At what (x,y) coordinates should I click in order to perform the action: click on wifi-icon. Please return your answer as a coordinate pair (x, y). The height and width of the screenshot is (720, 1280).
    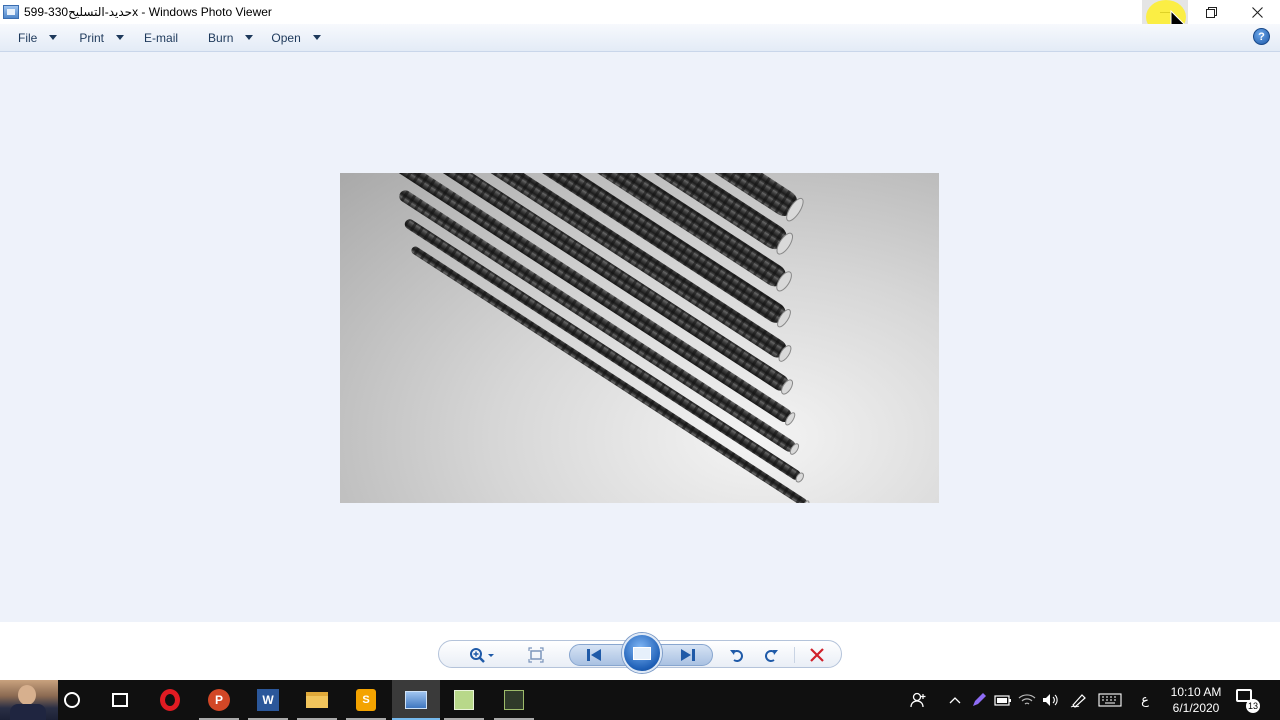
    Looking at the image, I should click on (1027, 699).